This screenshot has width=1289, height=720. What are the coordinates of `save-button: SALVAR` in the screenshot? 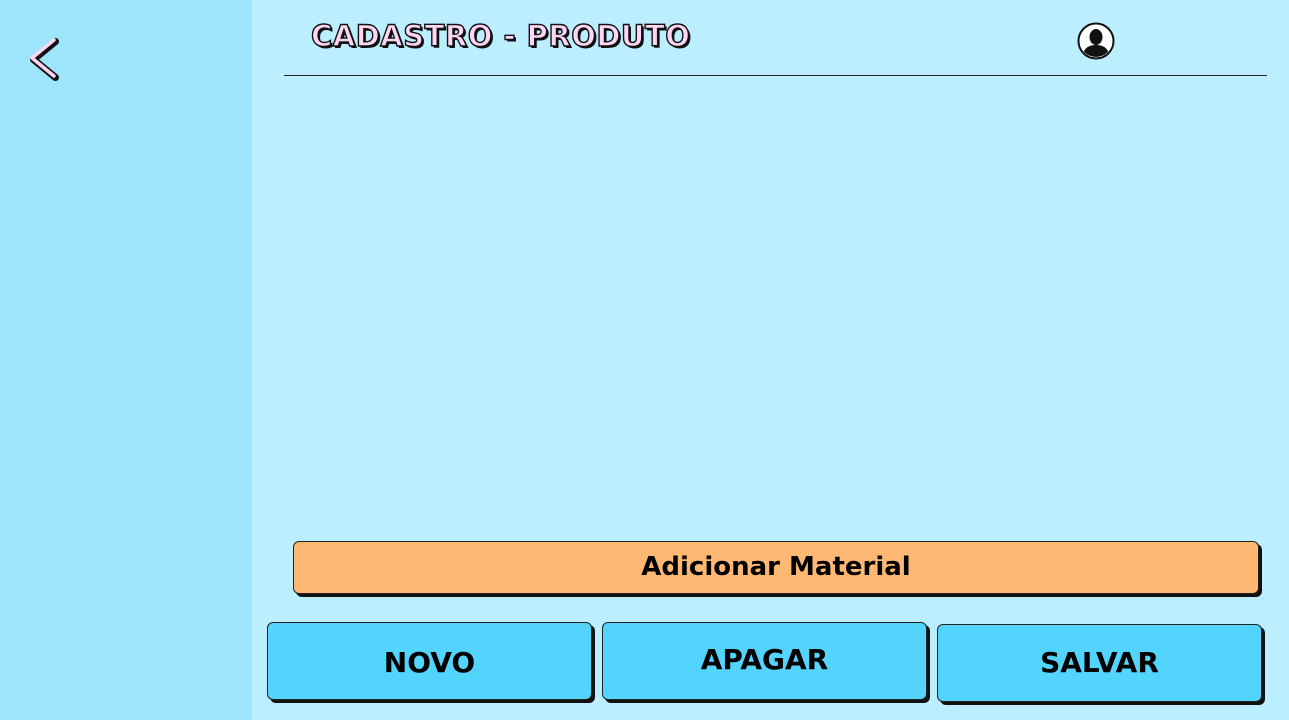 It's located at (1099, 663).